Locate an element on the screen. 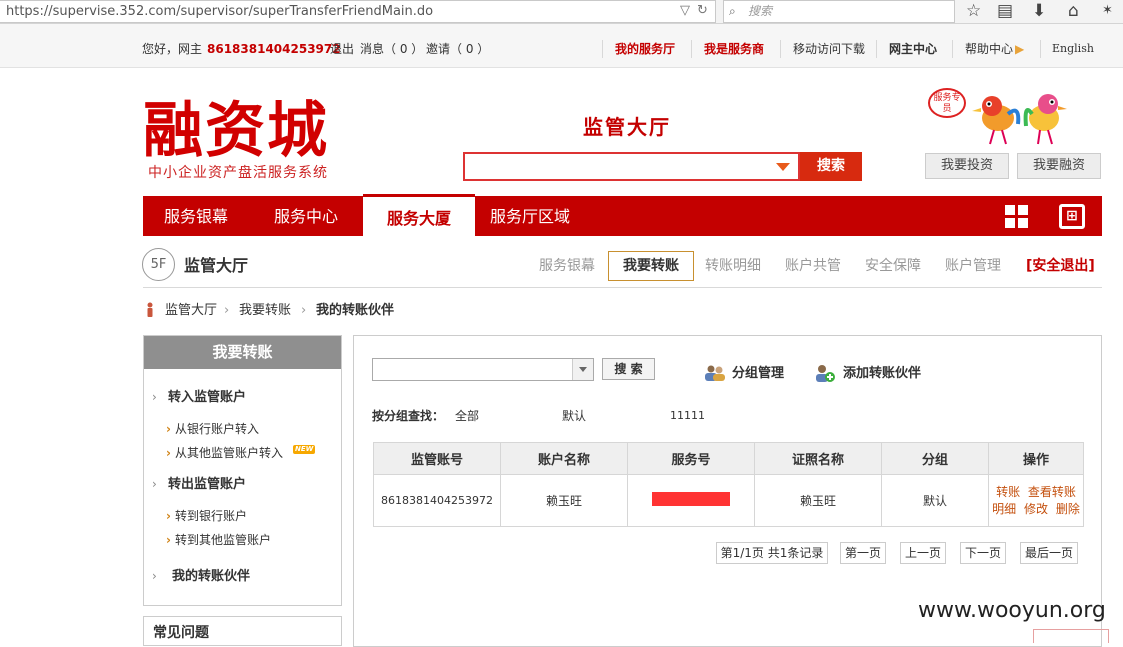  sidebar-section-transfer-out: 转出监管账户 is located at coordinates (207, 485).